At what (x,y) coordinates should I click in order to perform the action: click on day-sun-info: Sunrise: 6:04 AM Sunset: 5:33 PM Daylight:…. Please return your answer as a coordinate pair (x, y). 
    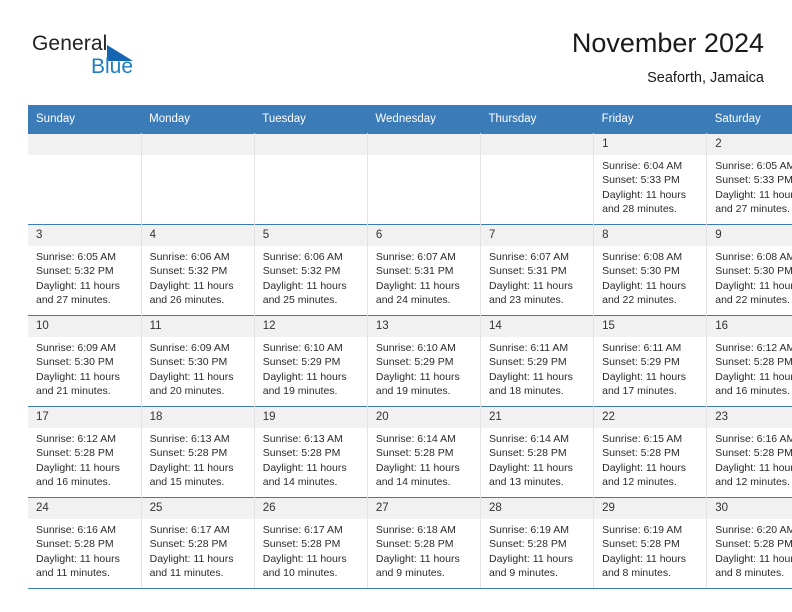
    Looking at the image, I should click on (650, 186).